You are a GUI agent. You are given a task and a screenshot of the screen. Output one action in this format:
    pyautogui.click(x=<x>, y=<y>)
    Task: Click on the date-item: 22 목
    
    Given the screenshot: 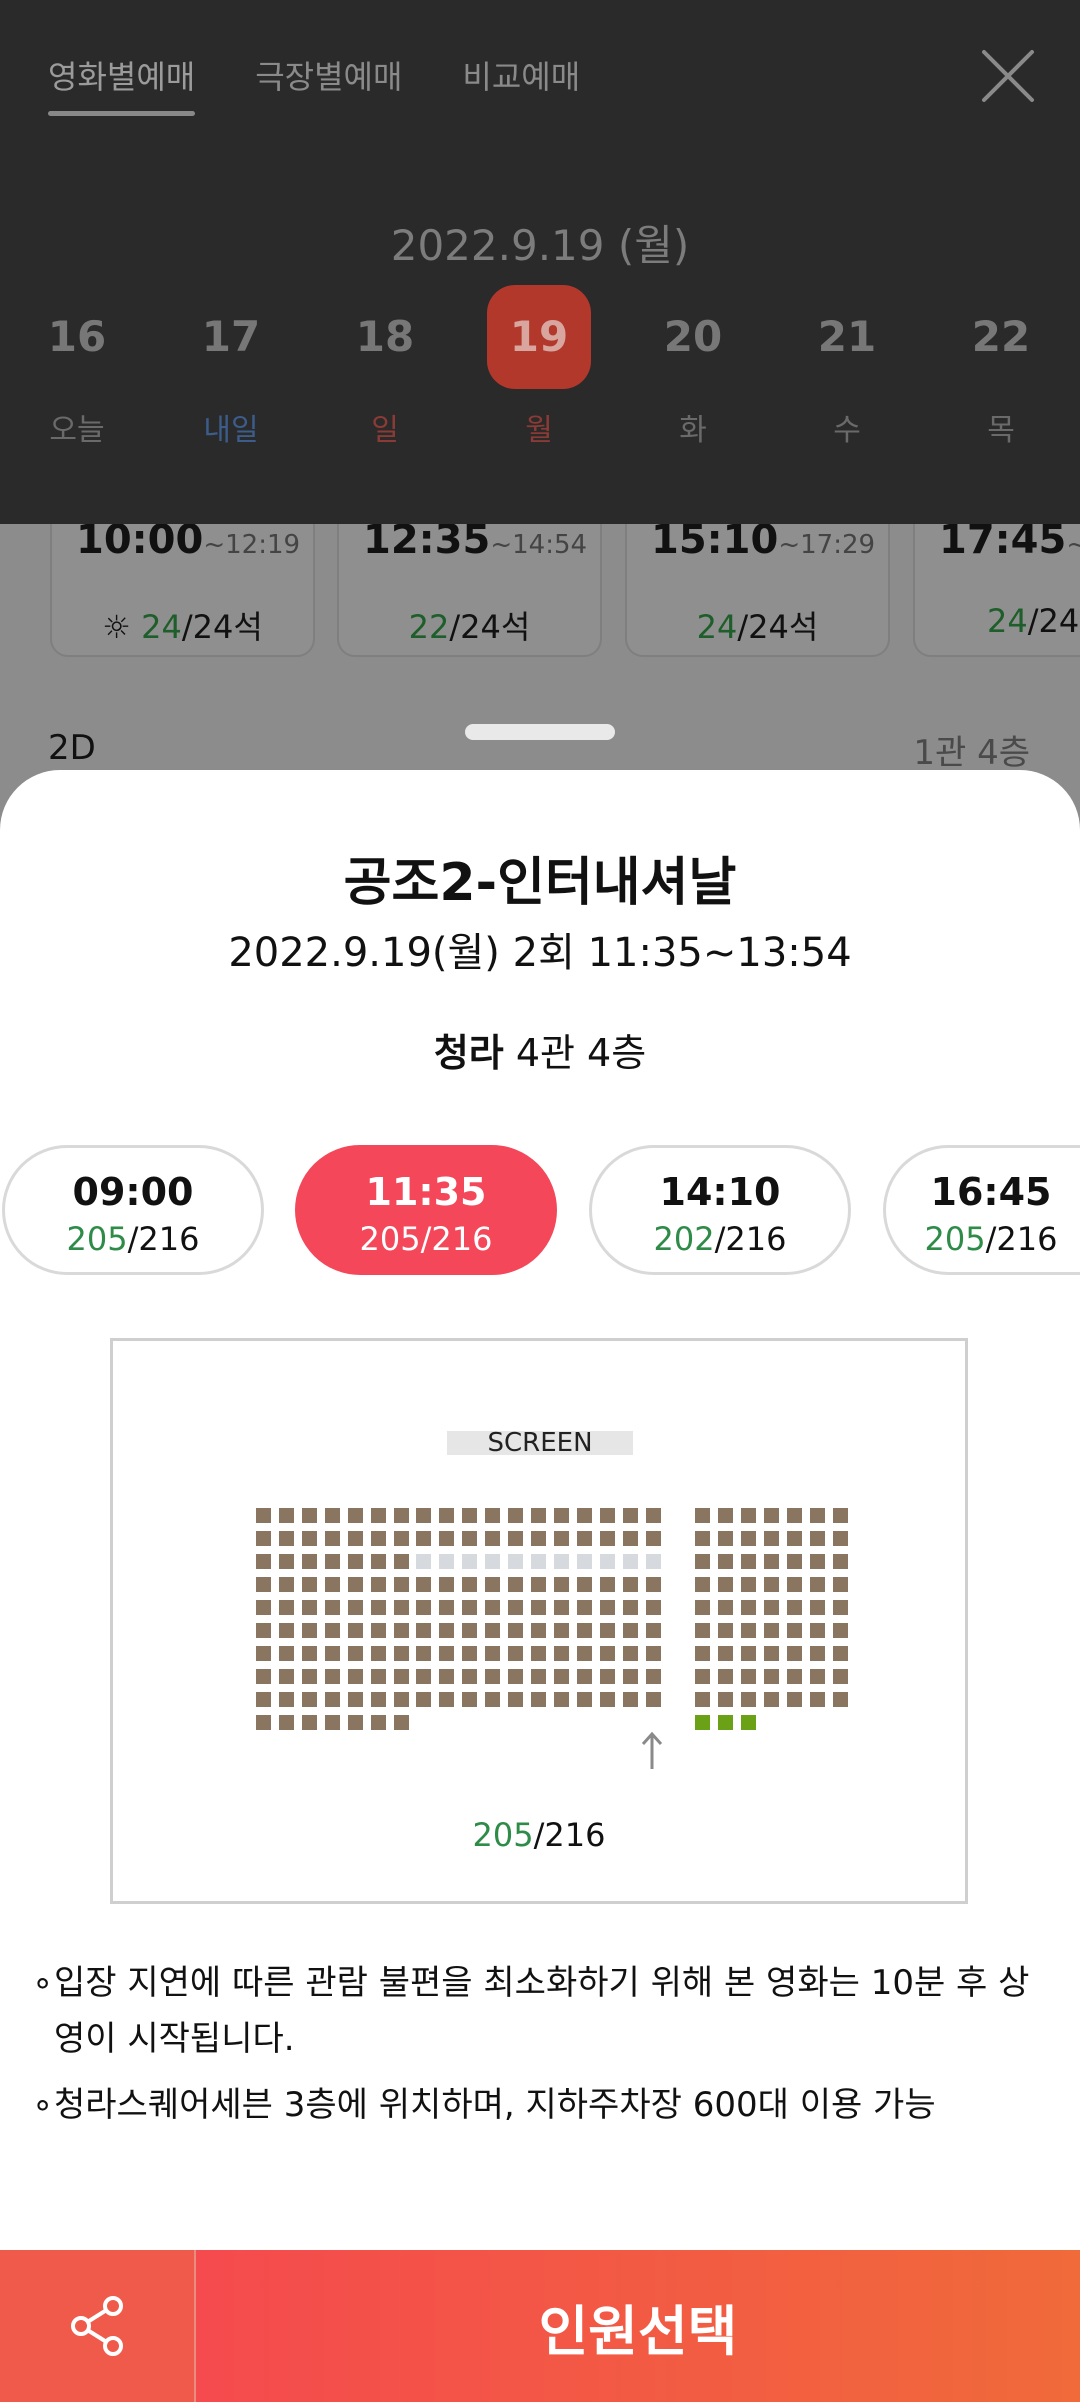 What is the action you would take?
    pyautogui.click(x=1001, y=367)
    